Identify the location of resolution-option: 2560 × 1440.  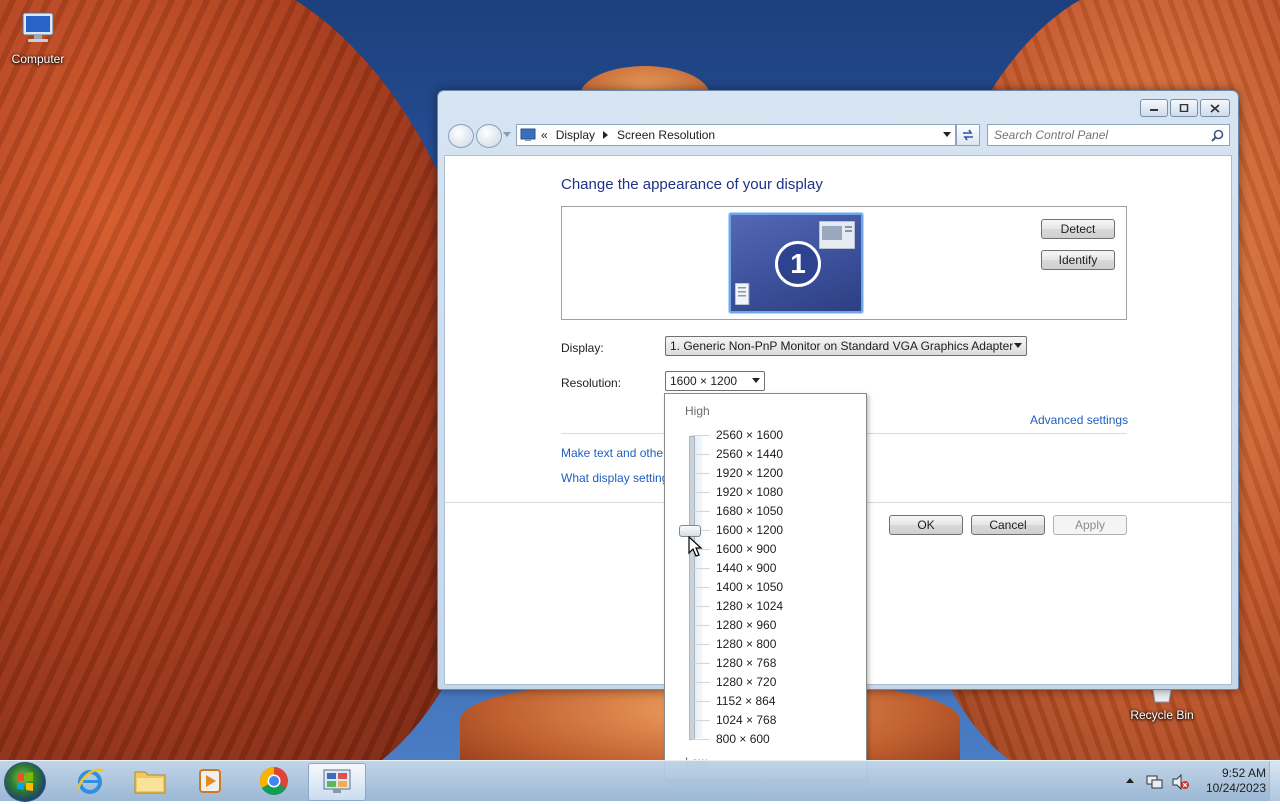
(765, 454).